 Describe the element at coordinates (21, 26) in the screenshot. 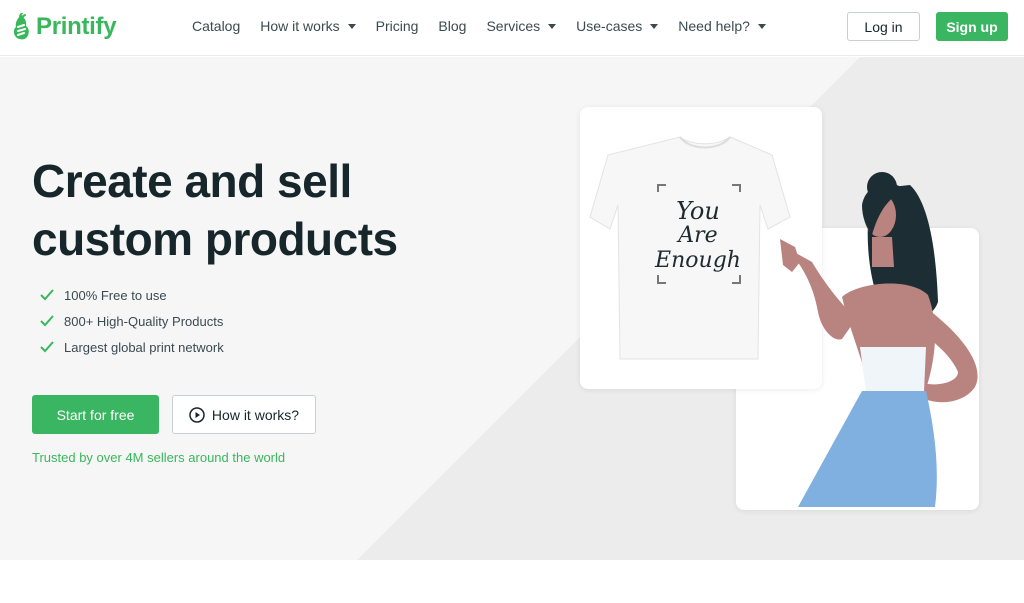

I see `printify-logo-icon` at that location.